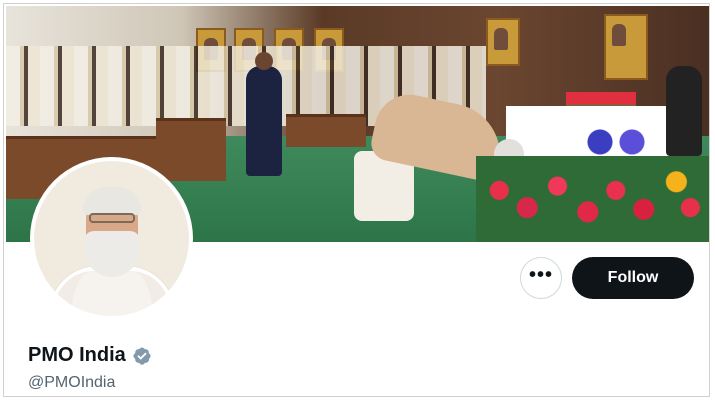  I want to click on avatar-image, so click(111, 238).